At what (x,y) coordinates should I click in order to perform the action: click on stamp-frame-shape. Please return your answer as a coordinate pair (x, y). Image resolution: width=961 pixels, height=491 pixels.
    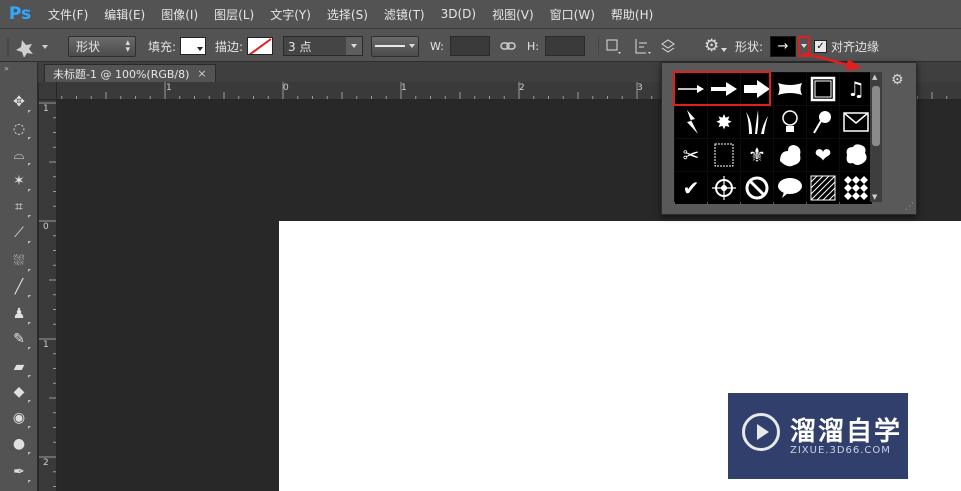
    Looking at the image, I should click on (724, 155).